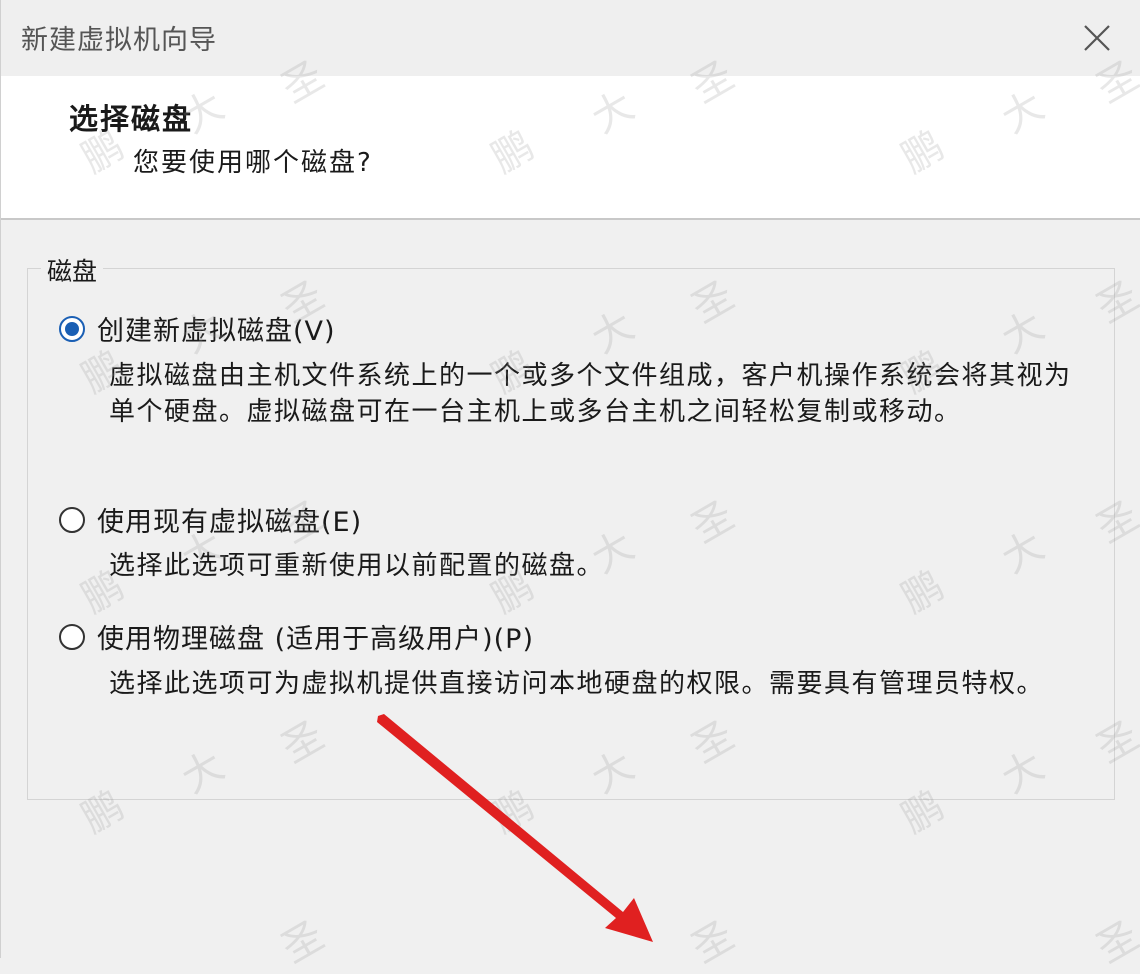 This screenshot has height=974, width=1140. I want to click on page-subtitle: 您要使用哪个磁盘?, so click(253, 163).